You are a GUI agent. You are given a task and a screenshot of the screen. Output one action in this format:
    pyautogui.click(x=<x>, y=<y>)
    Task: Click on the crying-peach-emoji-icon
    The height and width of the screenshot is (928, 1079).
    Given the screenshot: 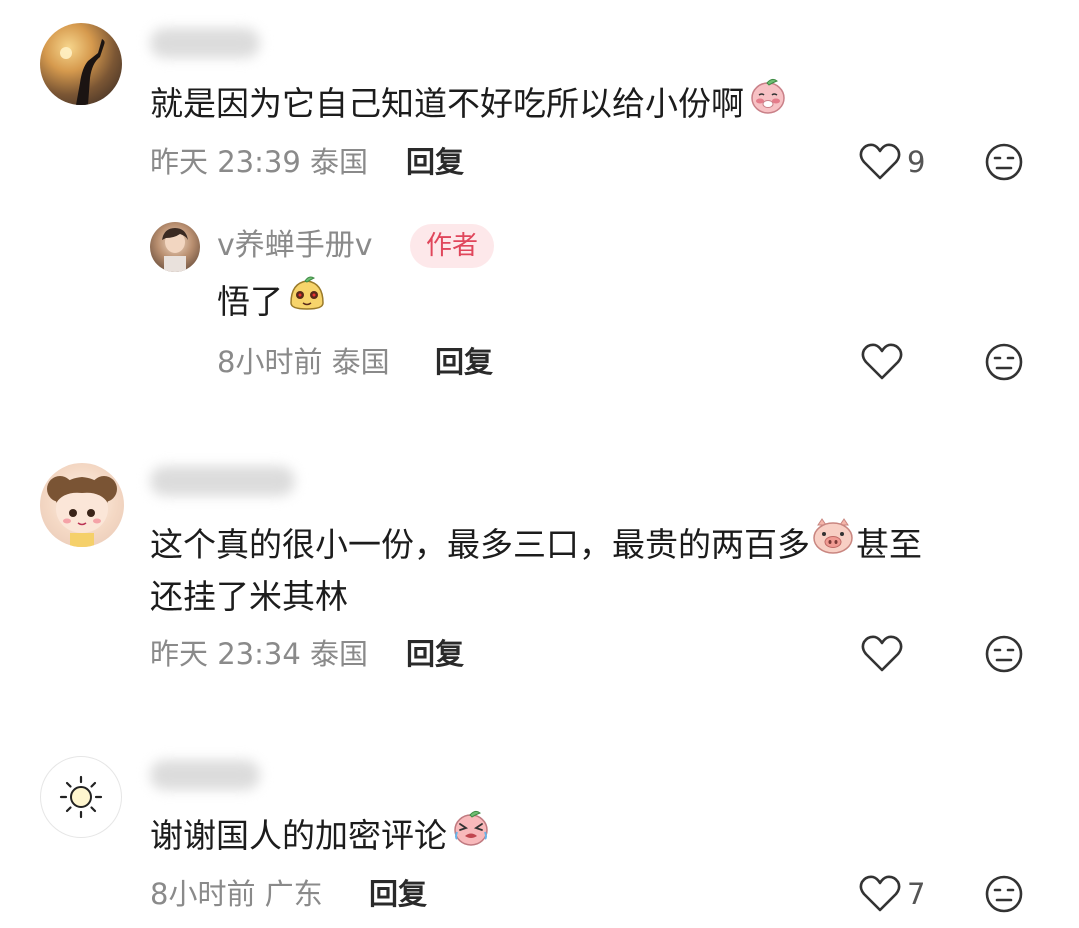 What is the action you would take?
    pyautogui.click(x=471, y=834)
    